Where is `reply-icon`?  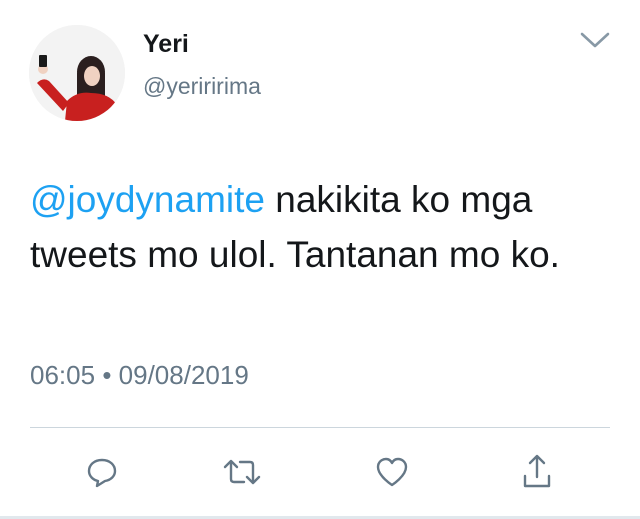
reply-icon is located at coordinates (102, 473).